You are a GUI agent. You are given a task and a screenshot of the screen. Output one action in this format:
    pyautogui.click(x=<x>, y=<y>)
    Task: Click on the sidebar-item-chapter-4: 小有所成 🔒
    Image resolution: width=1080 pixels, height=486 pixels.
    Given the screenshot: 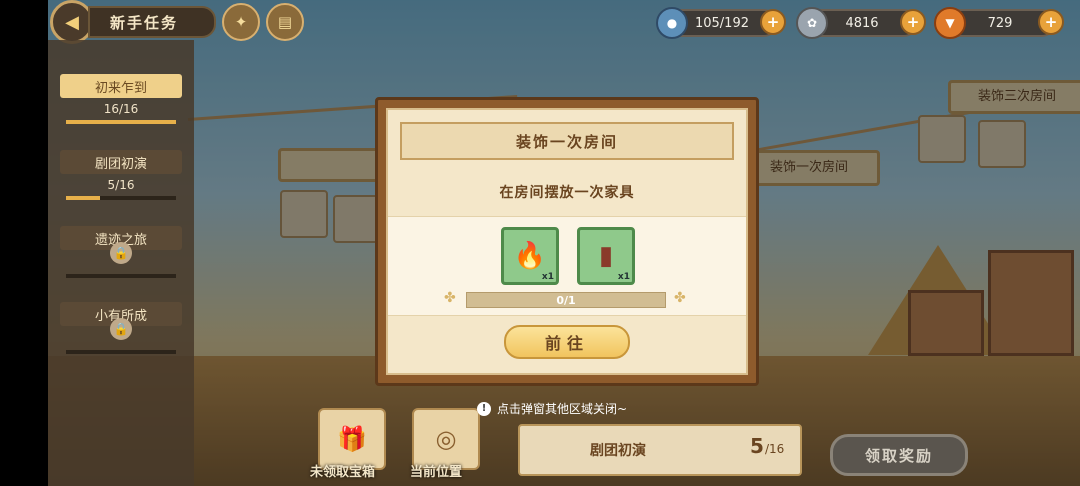 What is the action you would take?
    pyautogui.click(x=121, y=328)
    